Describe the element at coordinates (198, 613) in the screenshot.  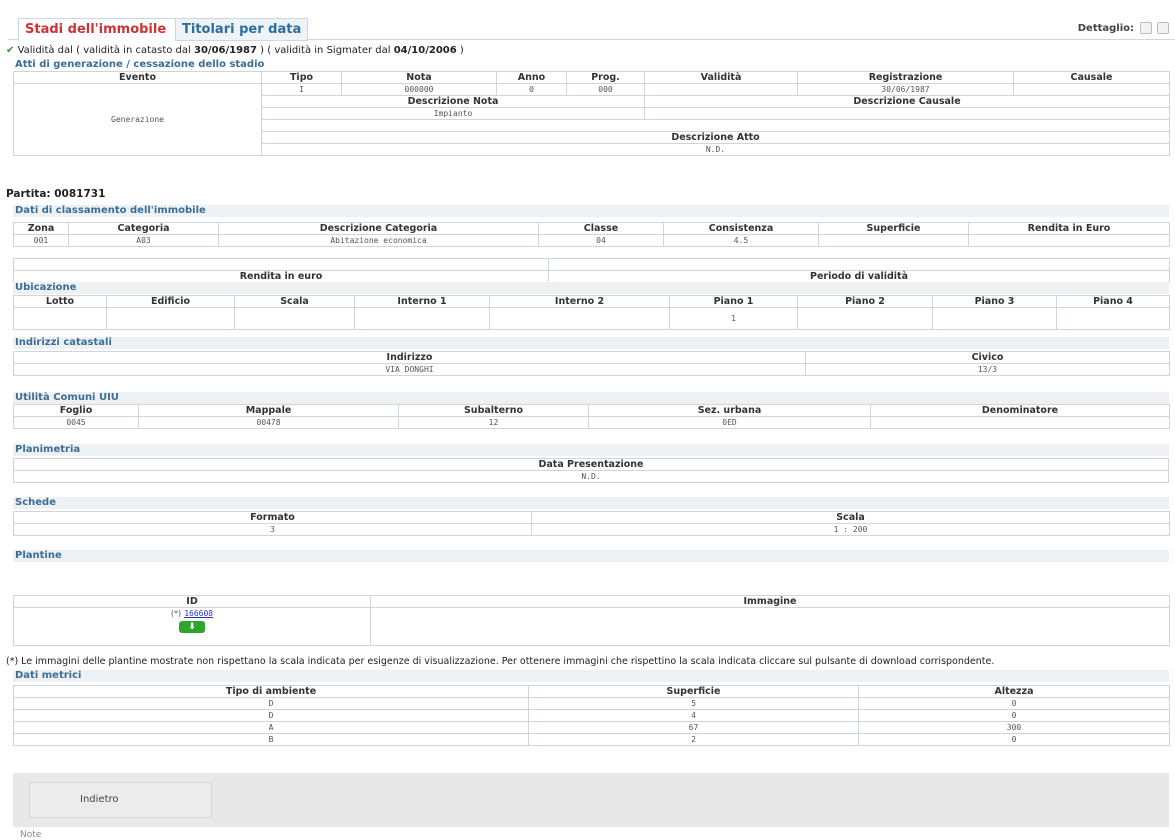
I see `pla-id-link: 166608` at that location.